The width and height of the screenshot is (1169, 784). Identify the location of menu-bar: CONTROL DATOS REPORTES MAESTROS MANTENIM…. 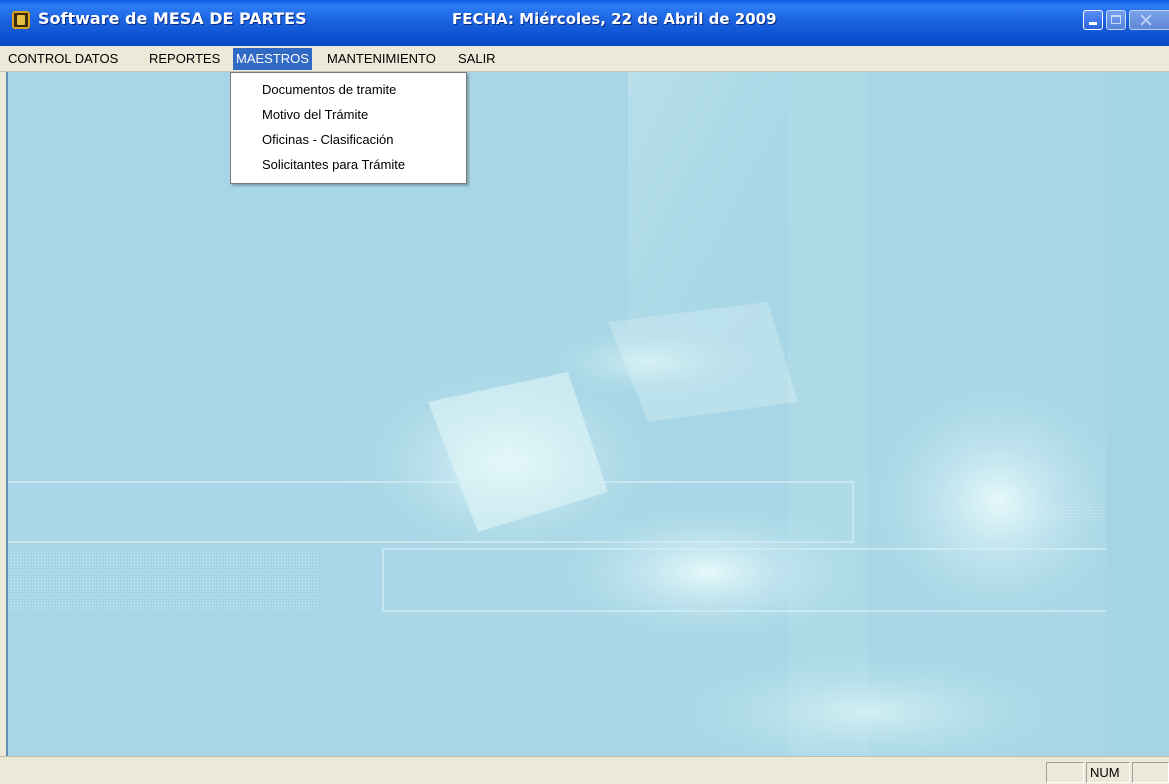
(584, 59).